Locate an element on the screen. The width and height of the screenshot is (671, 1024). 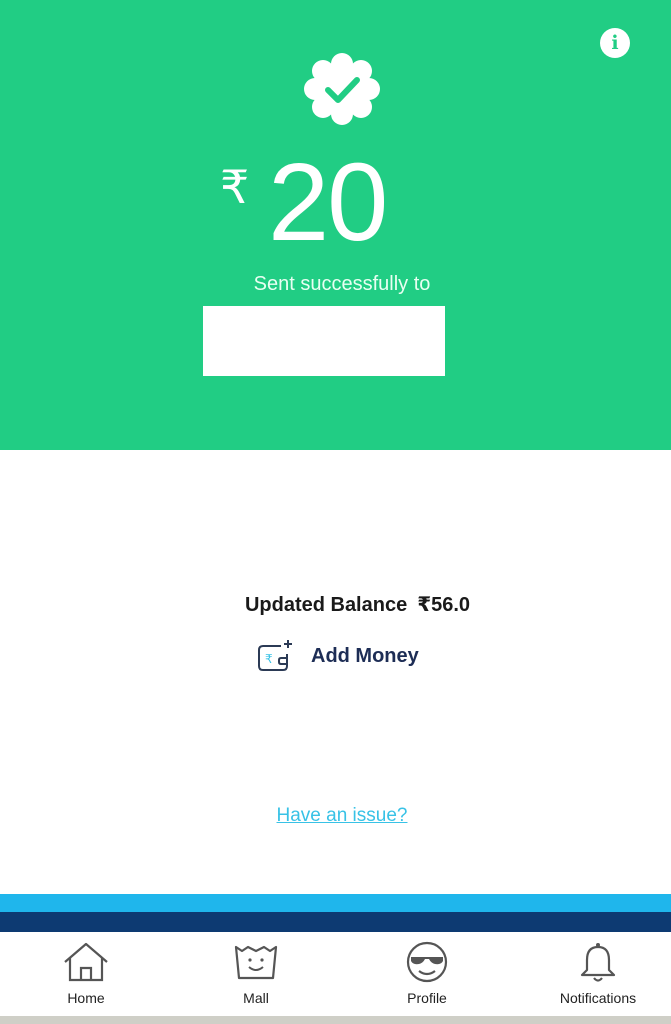
screen-bottom-edge is located at coordinates (335, 1020).